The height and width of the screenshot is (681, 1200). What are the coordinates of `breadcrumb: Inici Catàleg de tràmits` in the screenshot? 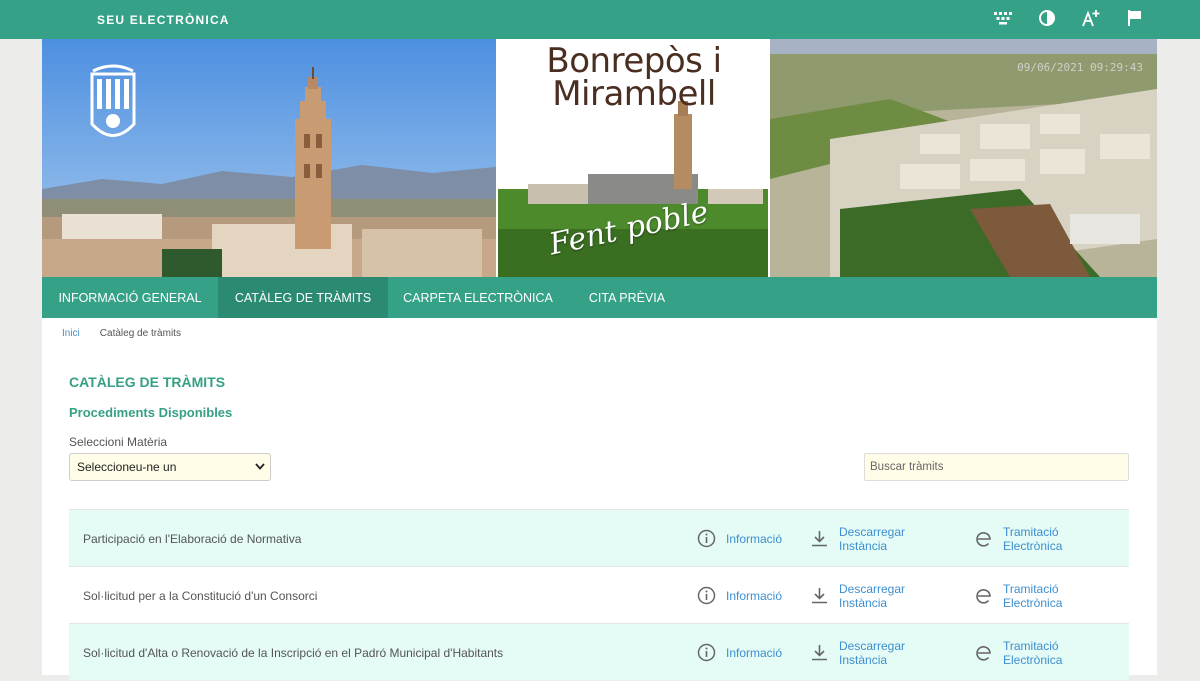 It's located at (121, 333).